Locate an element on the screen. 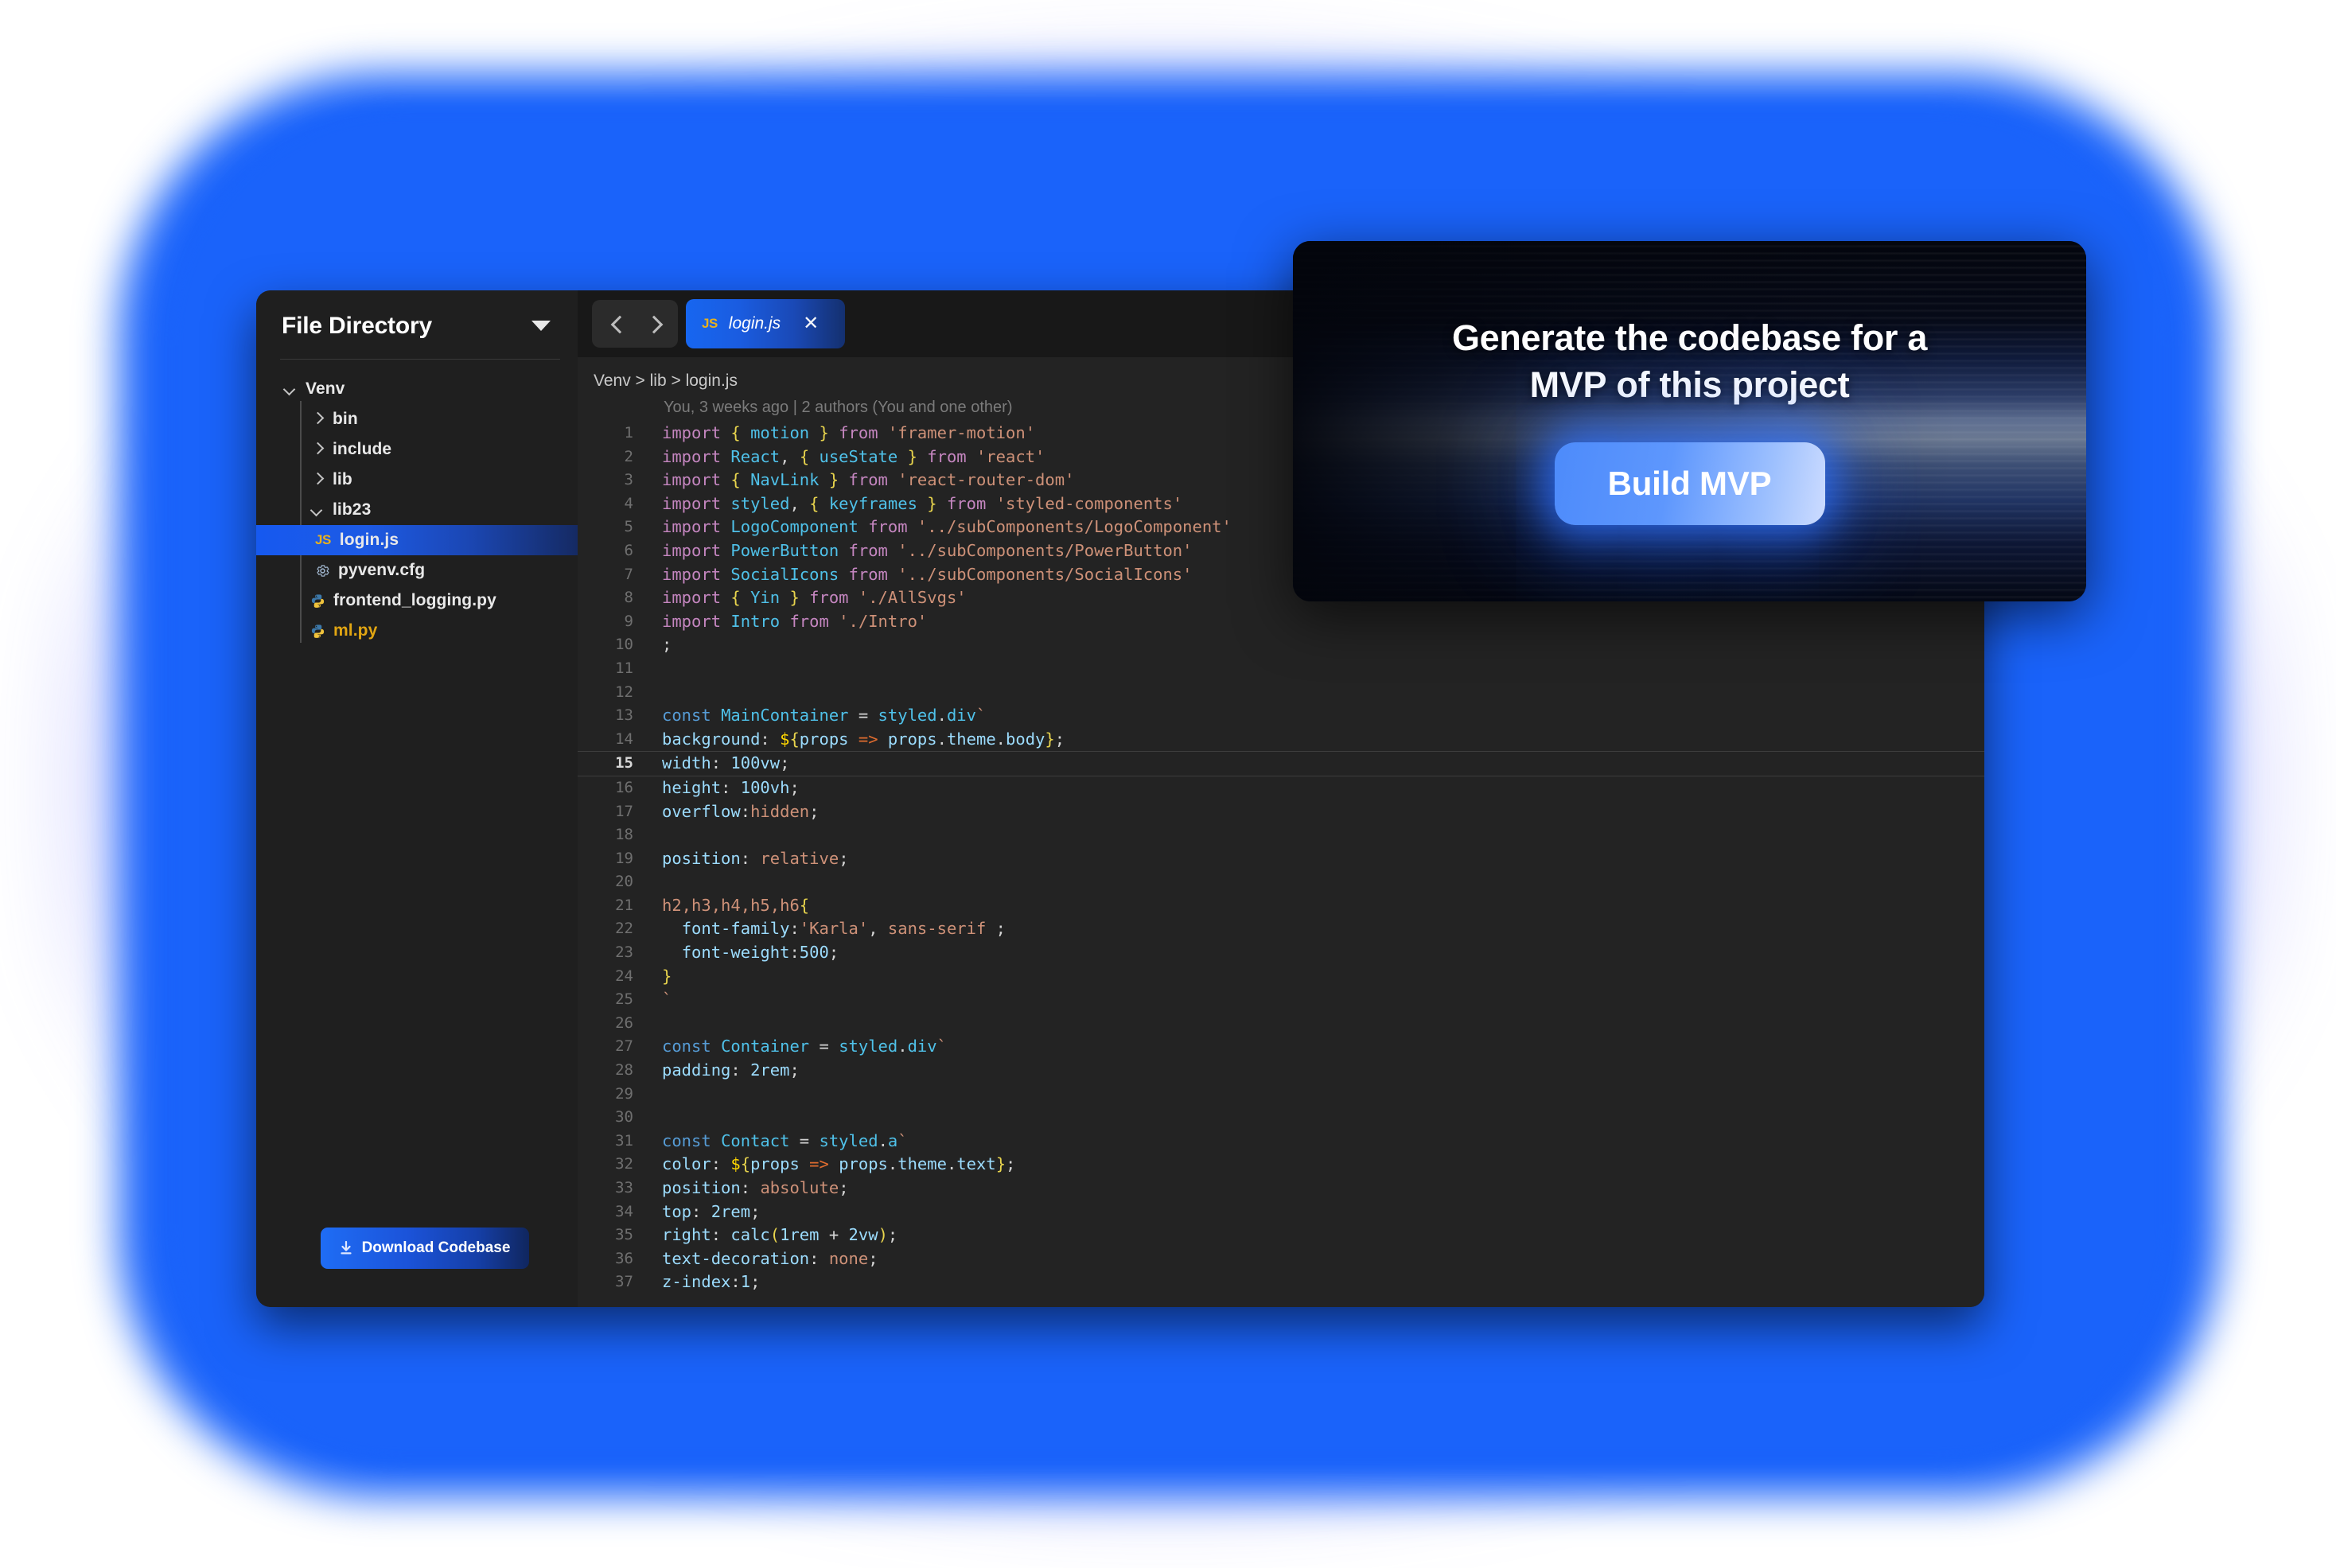 The height and width of the screenshot is (1568, 2336). chevron-left-icon is located at coordinates (615, 323).